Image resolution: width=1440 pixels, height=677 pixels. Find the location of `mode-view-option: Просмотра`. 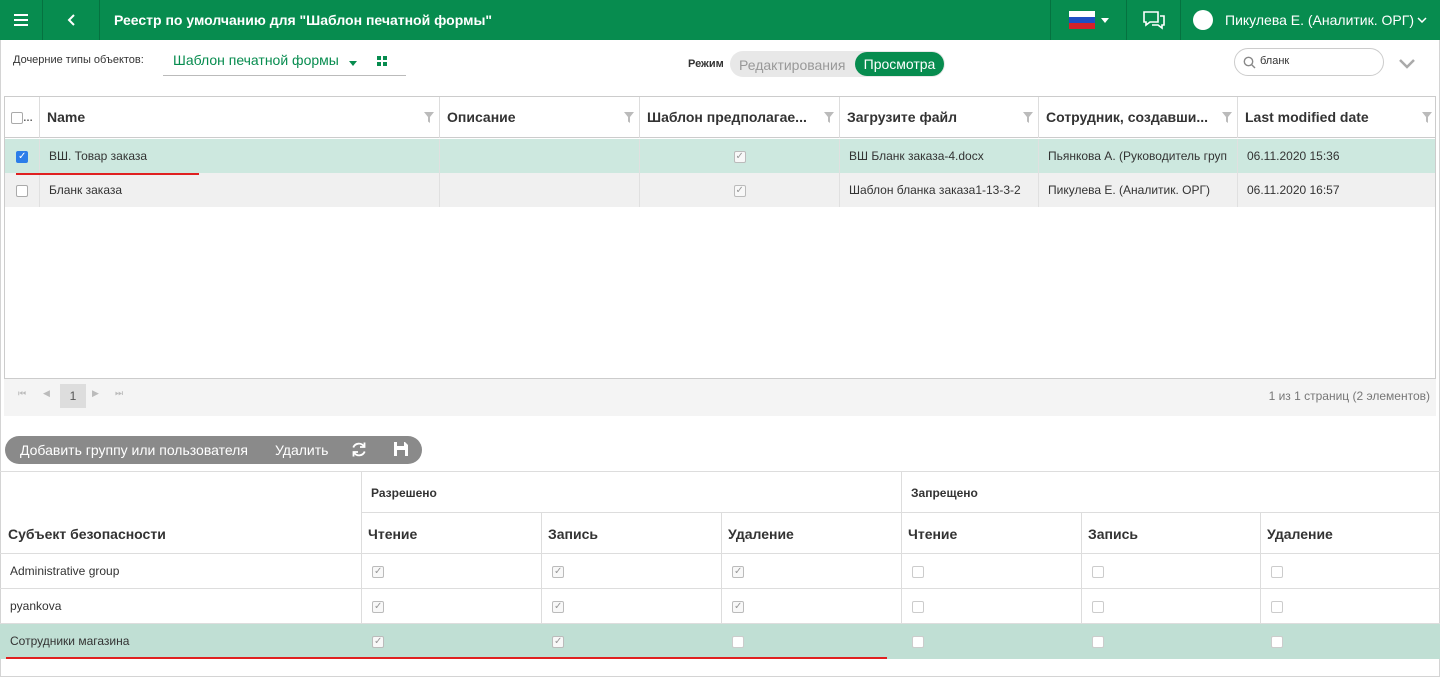

mode-view-option: Просмотра is located at coordinates (899, 64).